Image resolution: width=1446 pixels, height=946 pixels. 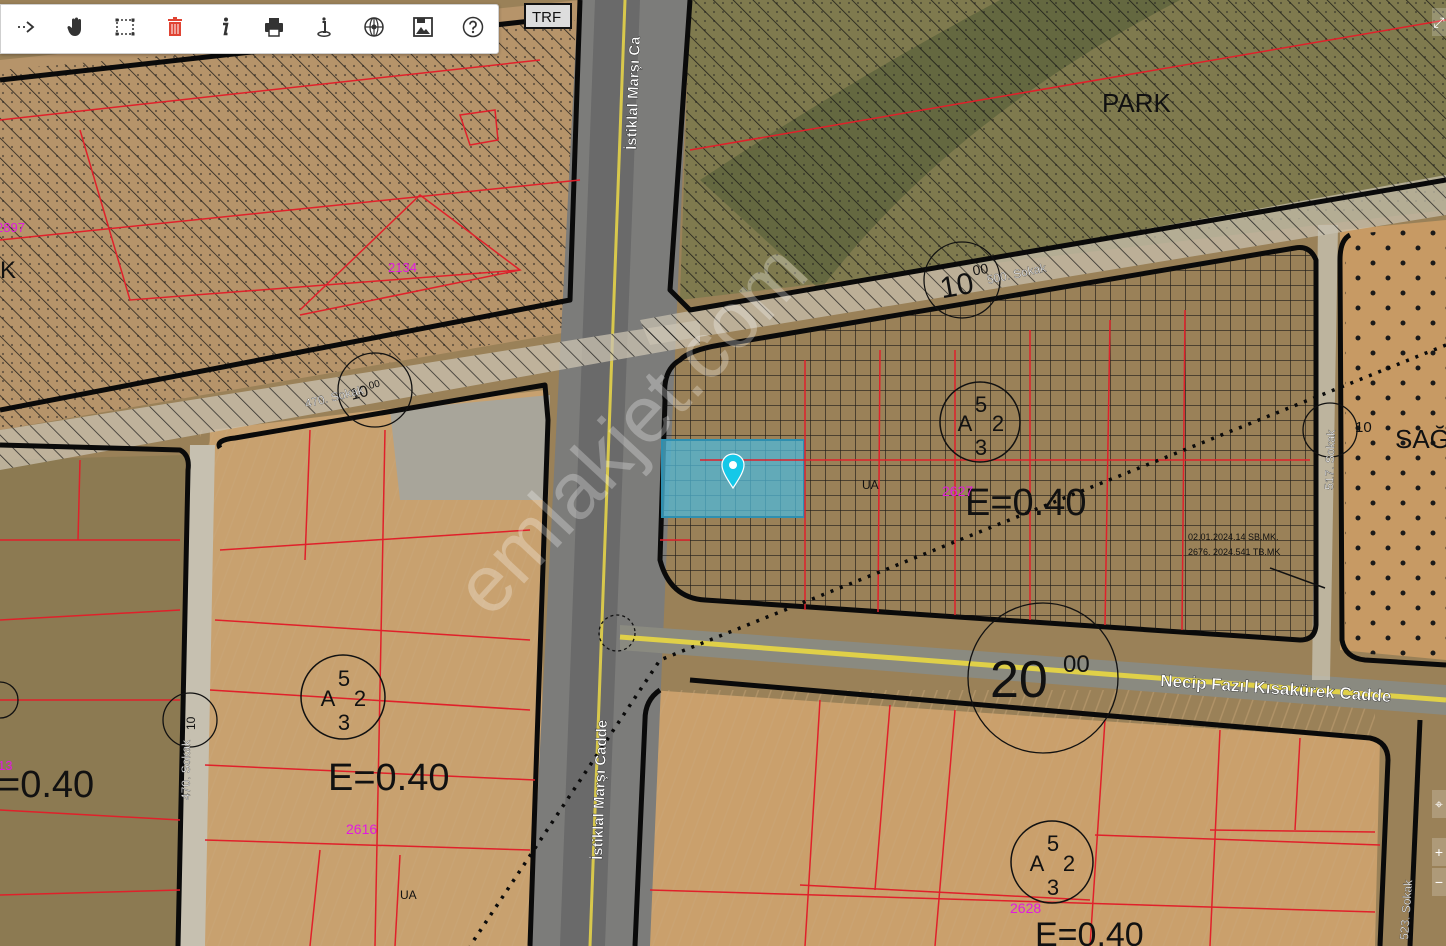 I want to click on density-label-2: E=0.40, so click(x=389, y=778).